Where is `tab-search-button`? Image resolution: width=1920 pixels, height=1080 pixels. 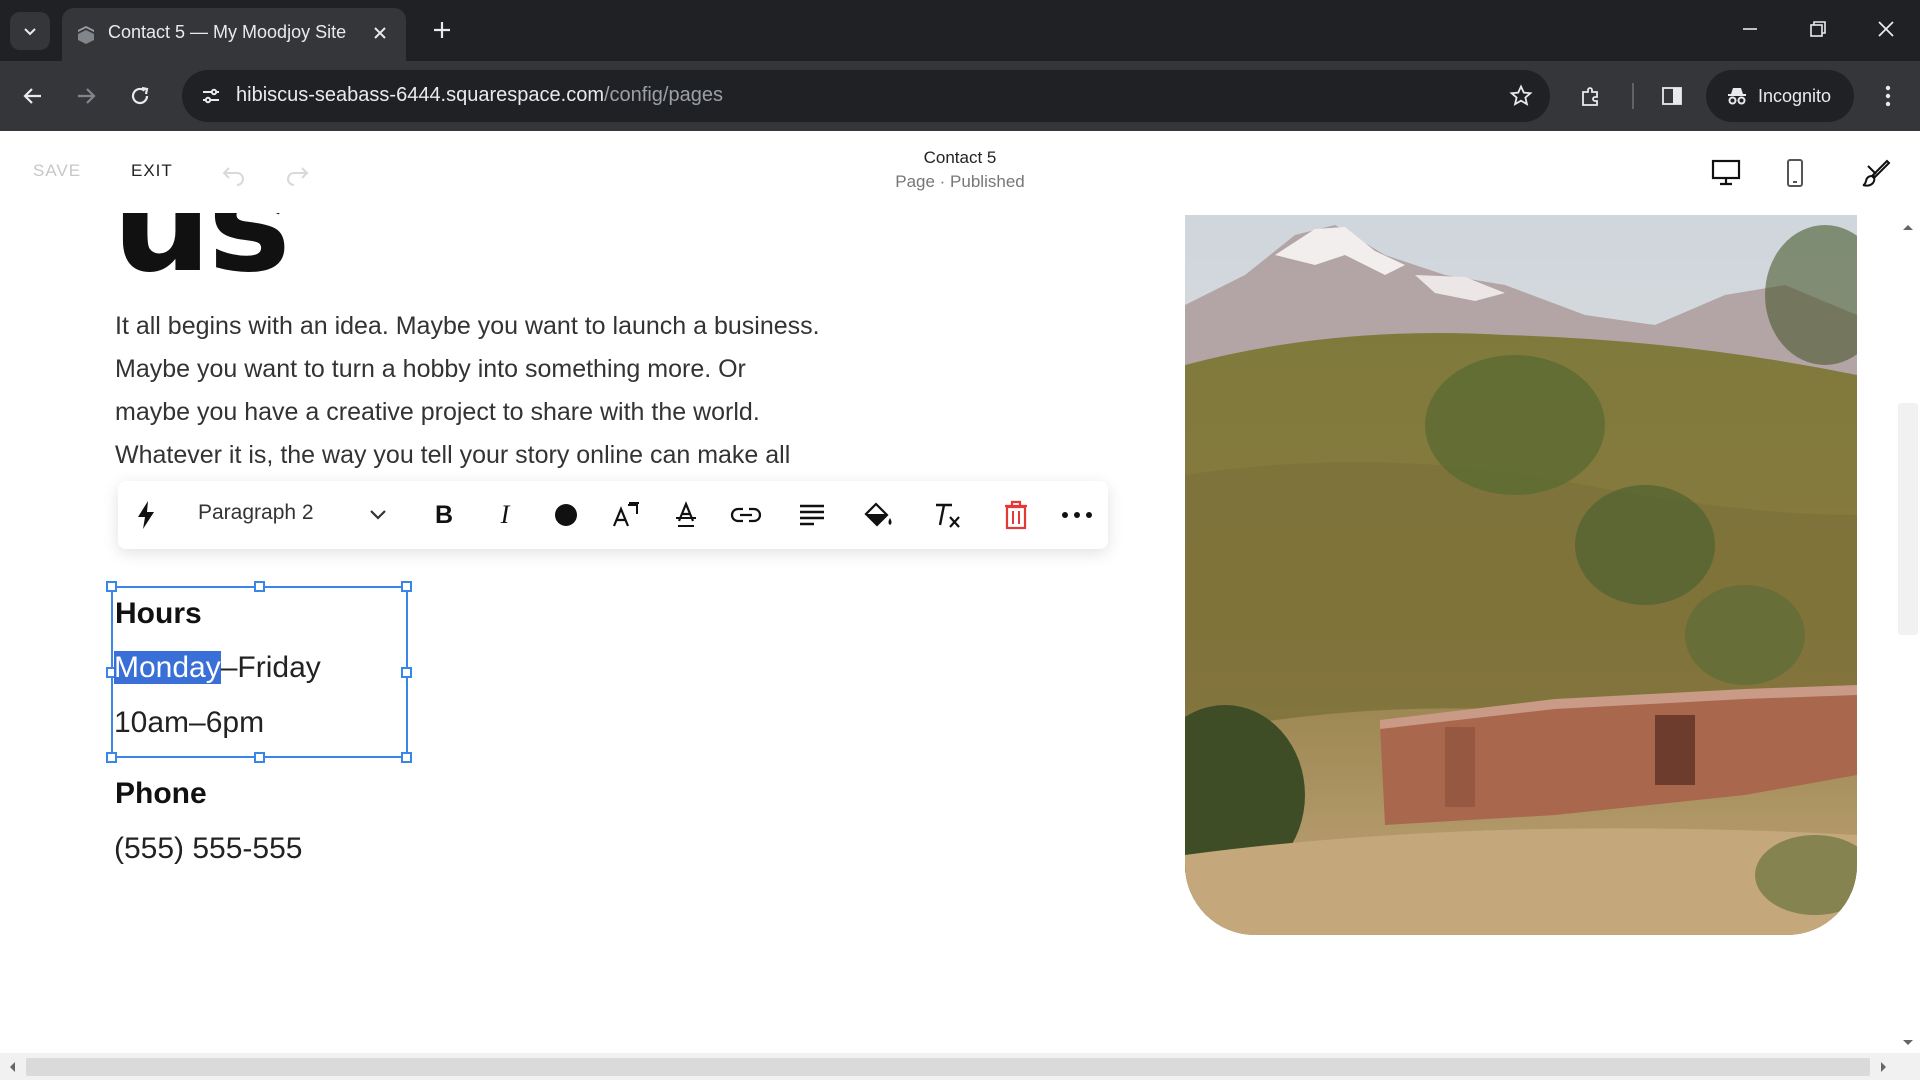
tab-search-button is located at coordinates (30, 31).